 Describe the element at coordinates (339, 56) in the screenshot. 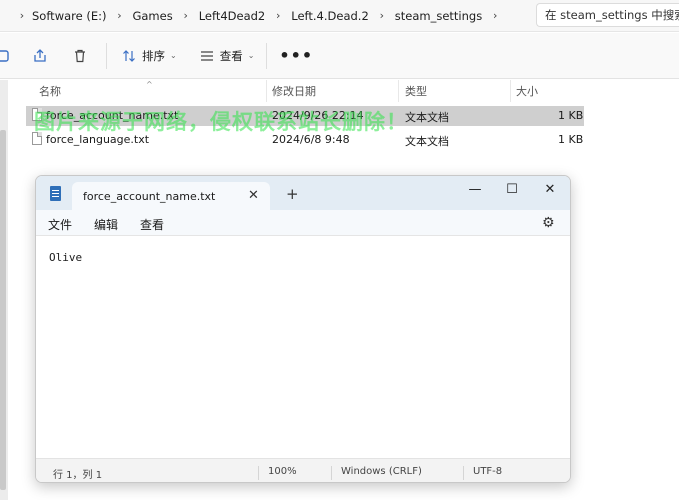

I see `explorer-toolbar: 排序 ⌄ 查看 ⌄ •••` at that location.